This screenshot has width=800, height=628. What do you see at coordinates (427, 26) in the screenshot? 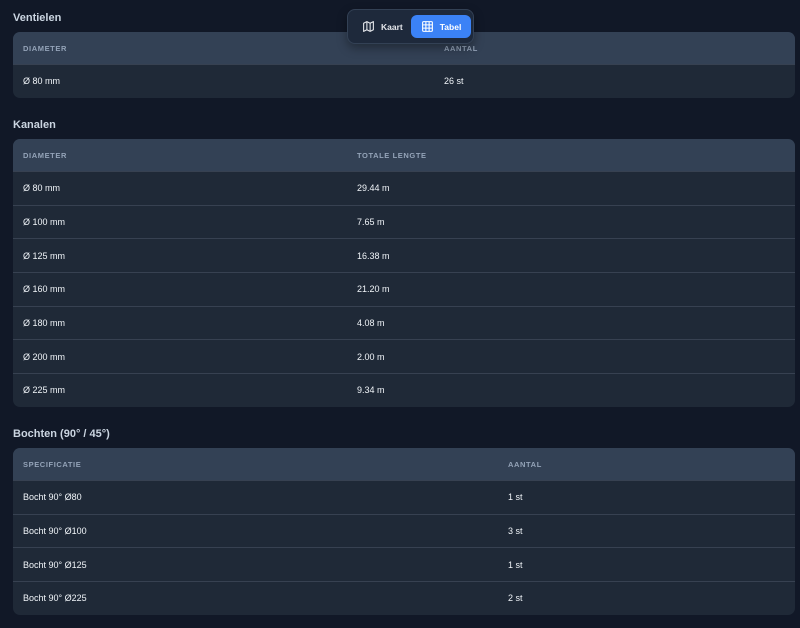
I see `table-icon` at bounding box center [427, 26].